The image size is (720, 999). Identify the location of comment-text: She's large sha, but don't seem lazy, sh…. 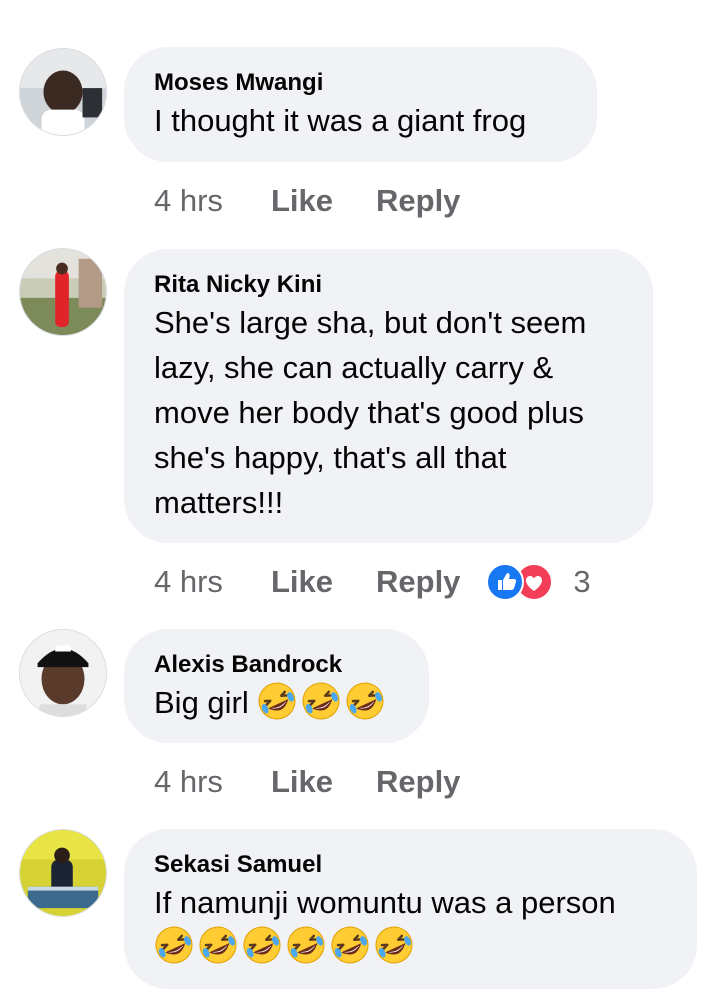
(388, 412).